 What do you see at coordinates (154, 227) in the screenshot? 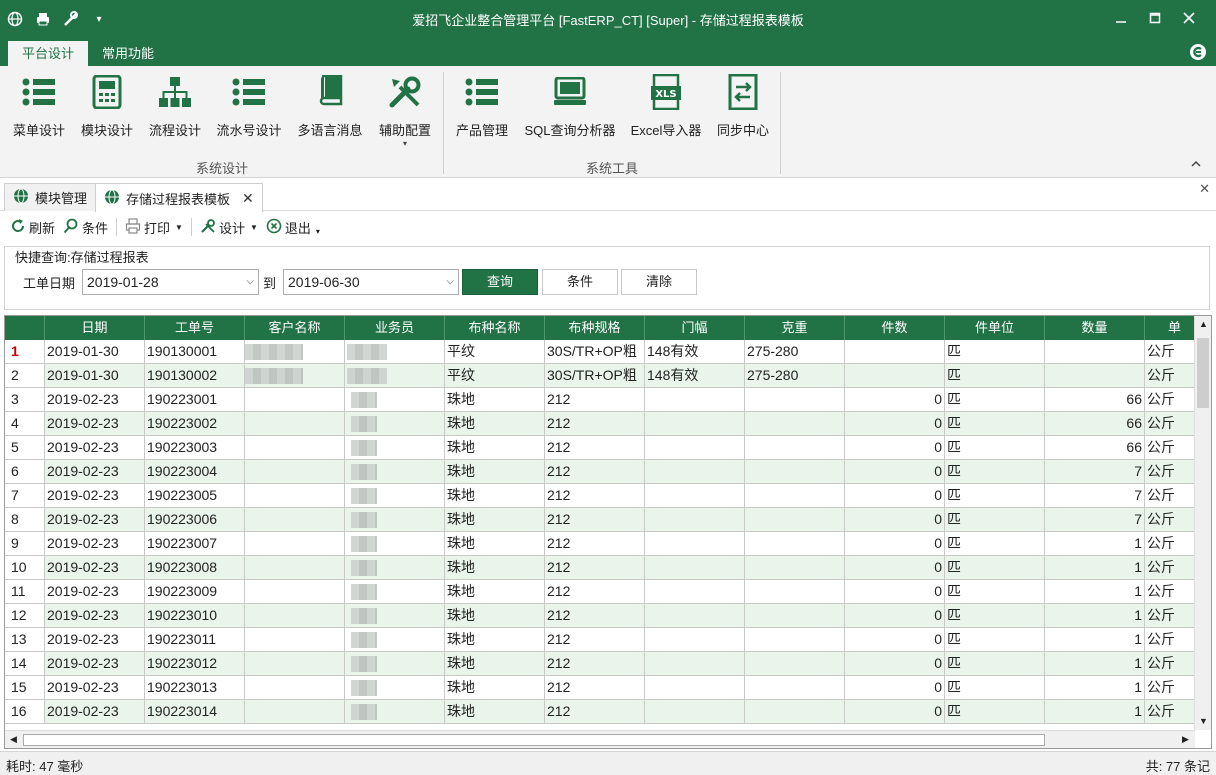
I see `print-button: 打印 ▼` at bounding box center [154, 227].